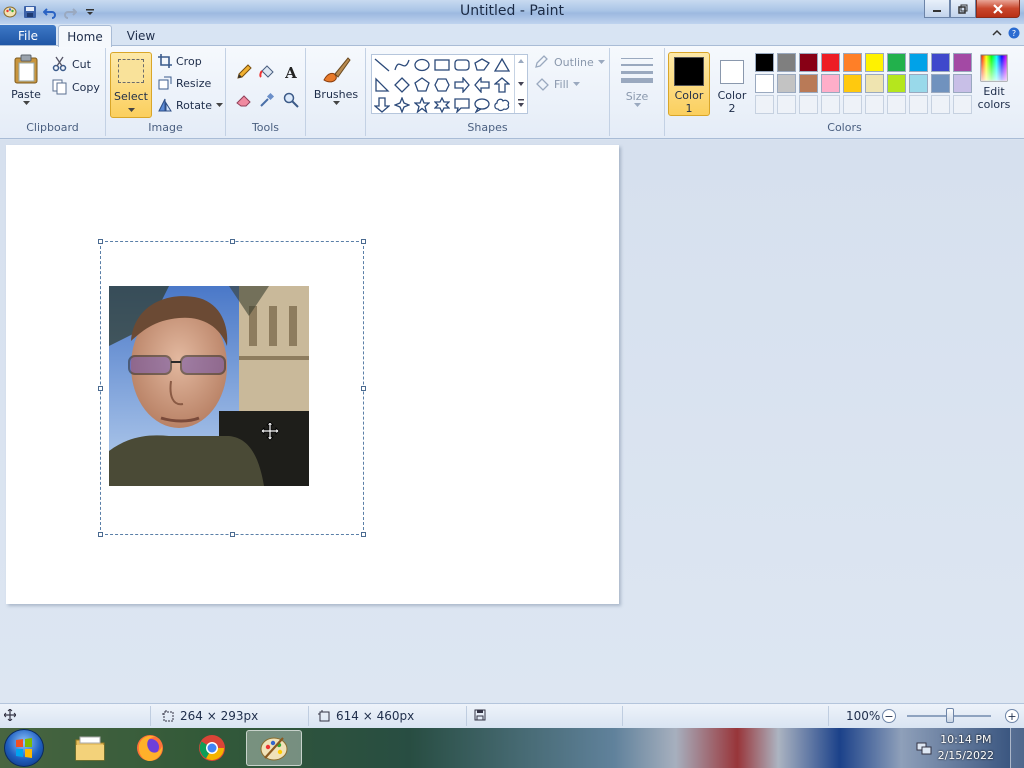 The image size is (1024, 768). What do you see at coordinates (180, 61) in the screenshot?
I see `crop-button: Crop` at bounding box center [180, 61].